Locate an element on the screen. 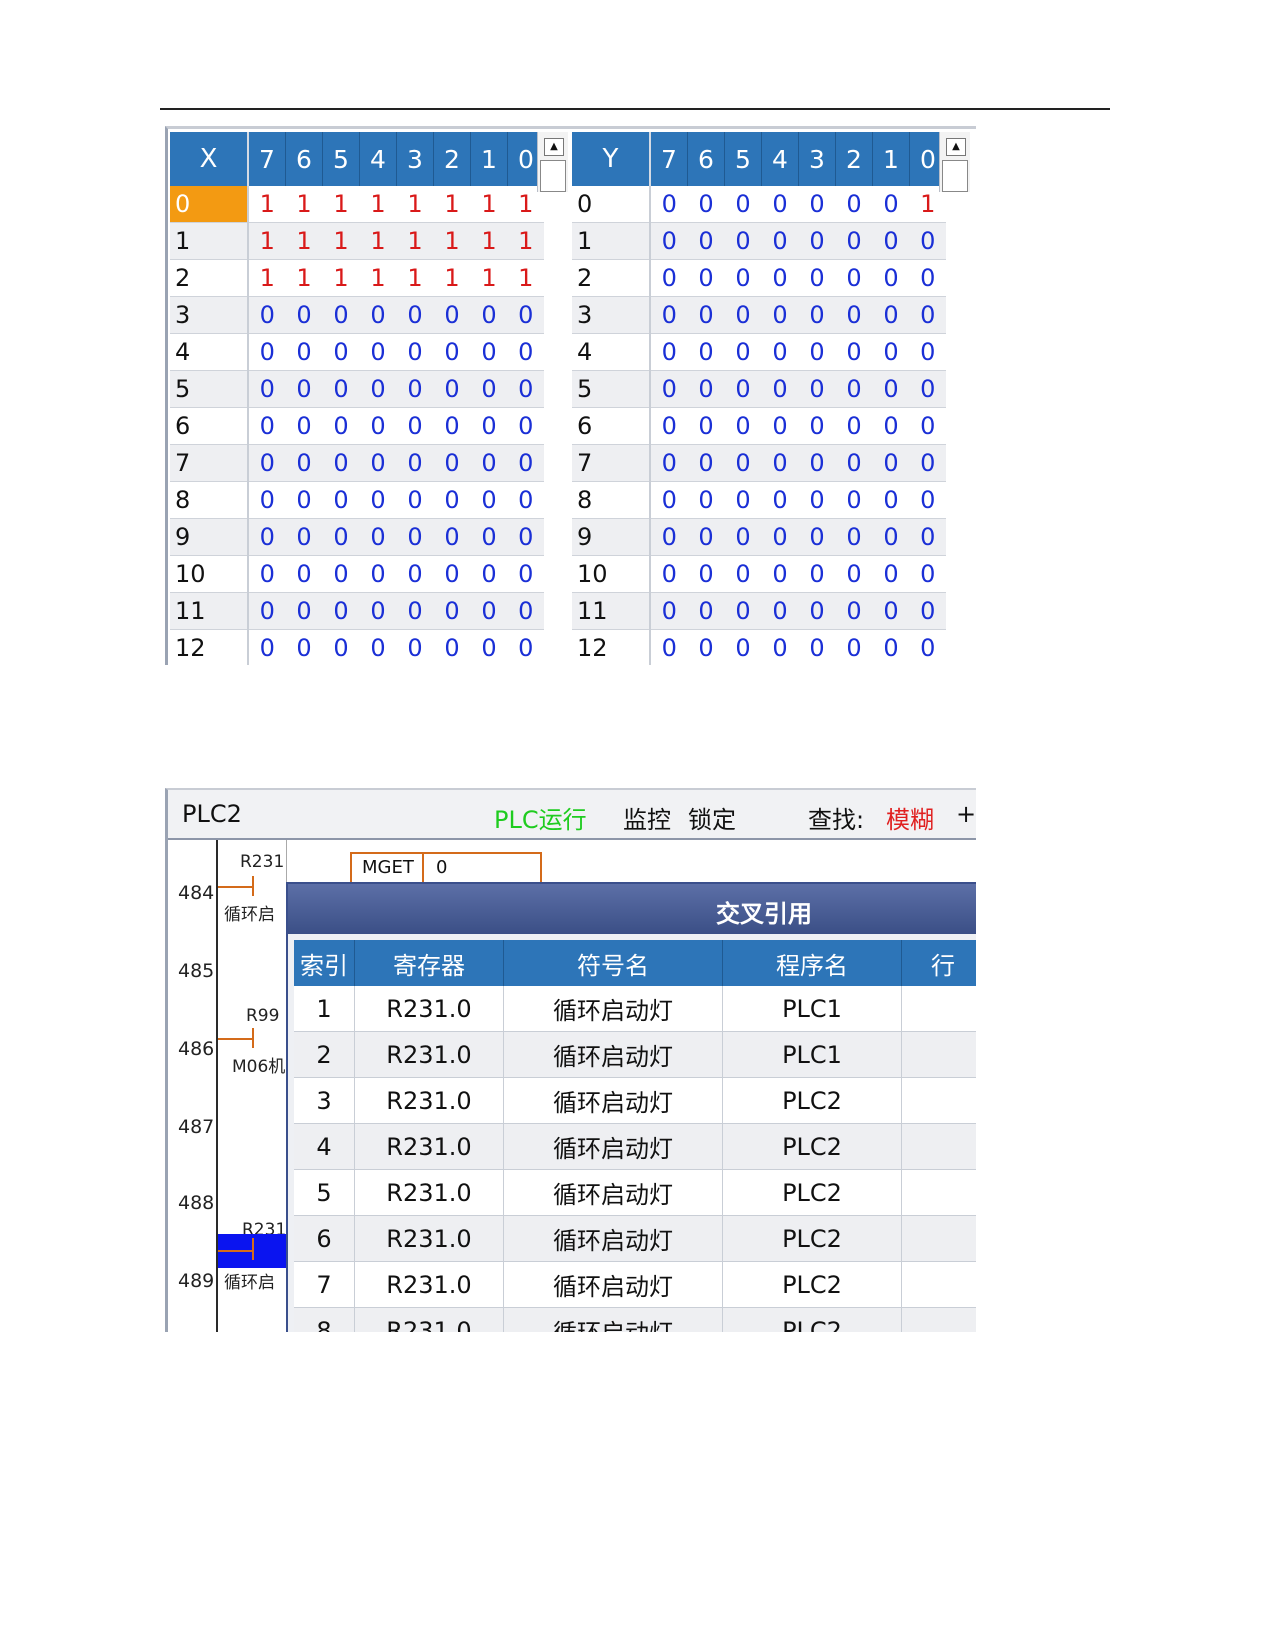 The width and height of the screenshot is (1275, 1650). y-row: 200000000 is located at coordinates (759, 278).